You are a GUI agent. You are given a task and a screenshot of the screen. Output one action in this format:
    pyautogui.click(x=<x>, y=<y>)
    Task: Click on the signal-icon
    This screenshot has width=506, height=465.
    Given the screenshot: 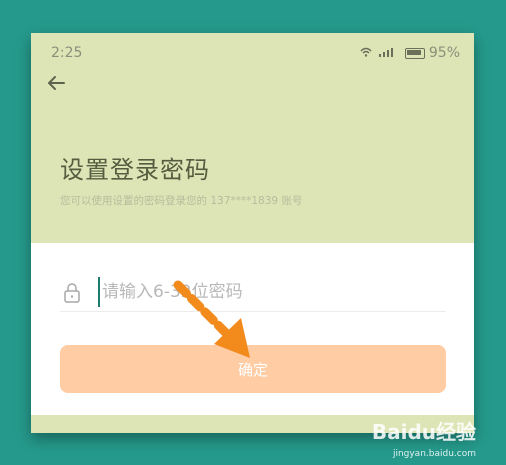 What is the action you would take?
    pyautogui.click(x=380, y=53)
    